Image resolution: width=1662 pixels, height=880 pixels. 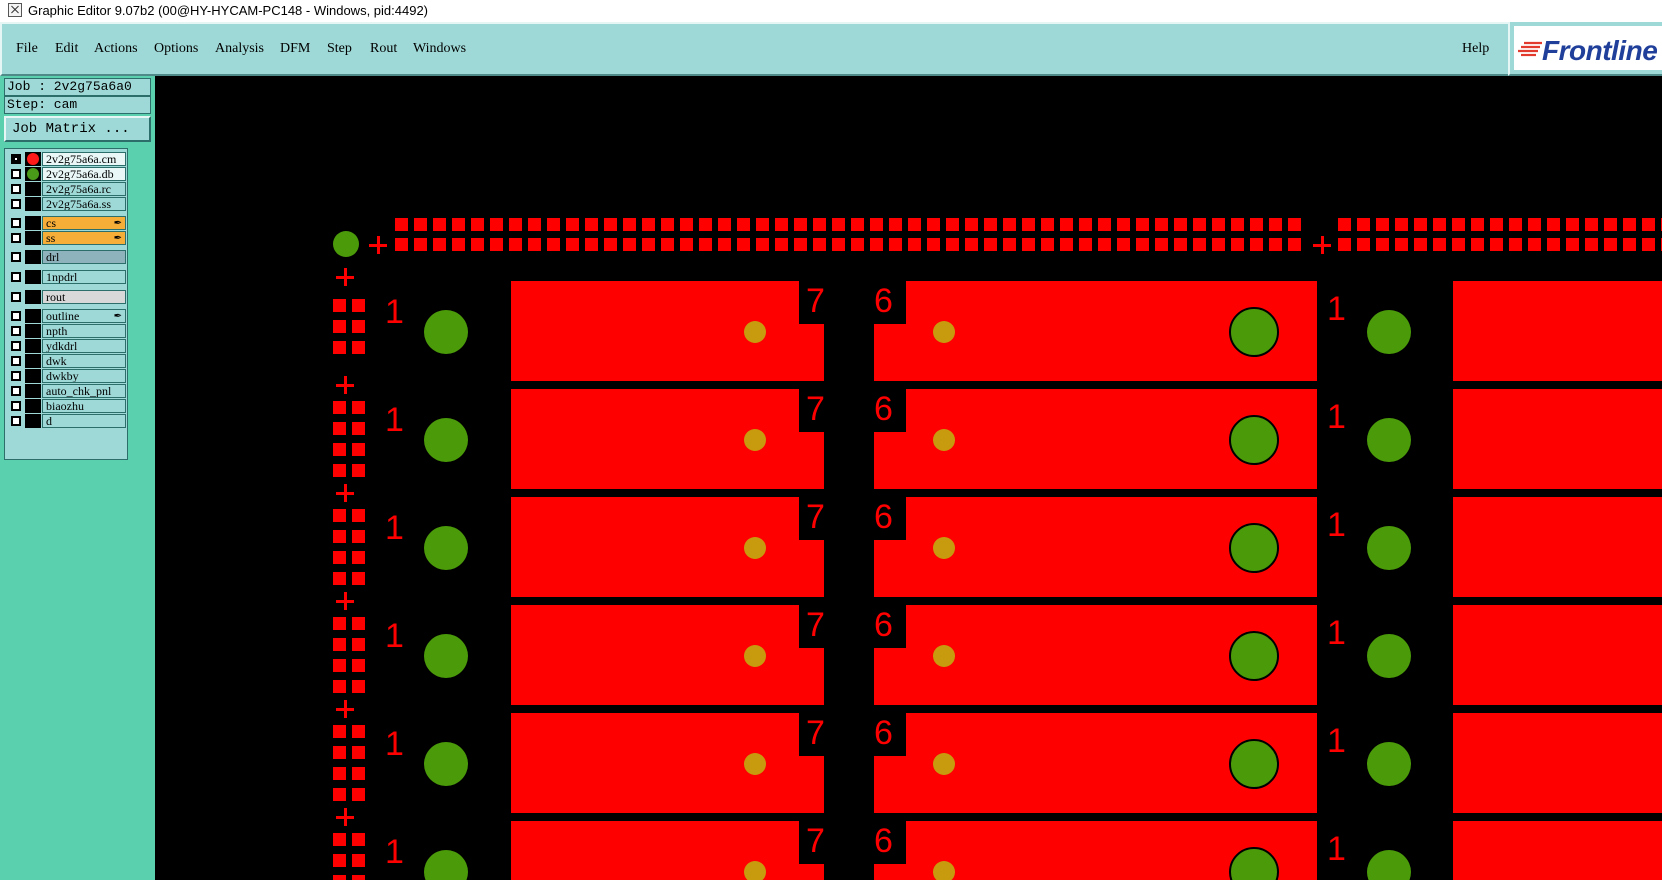 What do you see at coordinates (84, 391) in the screenshot?
I see `layer-name: auto_chk_pnl` at bounding box center [84, 391].